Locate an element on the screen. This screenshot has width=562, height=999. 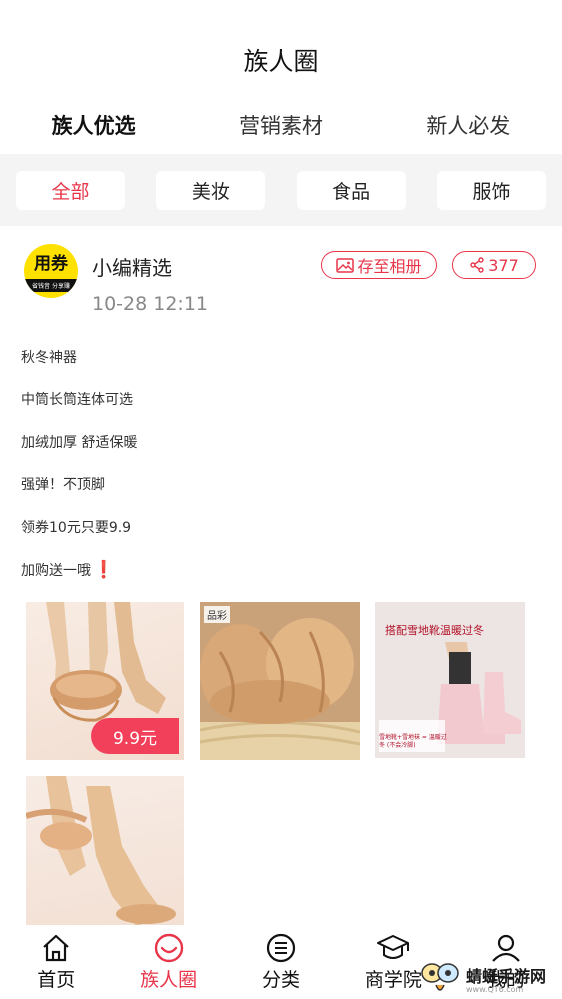
save-to-album-button: 存至相册 is located at coordinates (379, 265).